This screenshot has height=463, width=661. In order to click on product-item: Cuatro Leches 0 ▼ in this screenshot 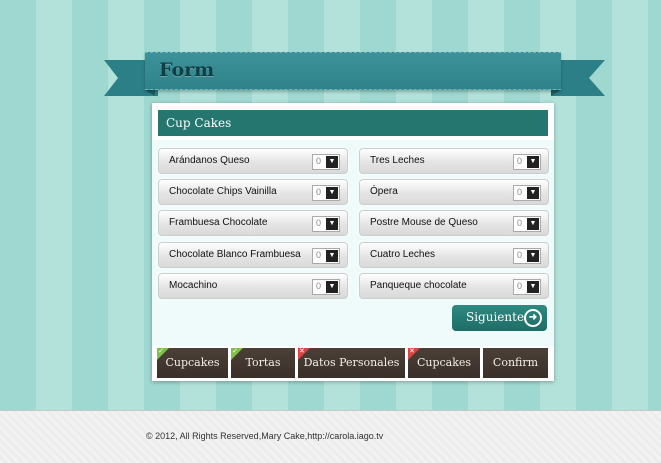, I will do `click(454, 255)`.